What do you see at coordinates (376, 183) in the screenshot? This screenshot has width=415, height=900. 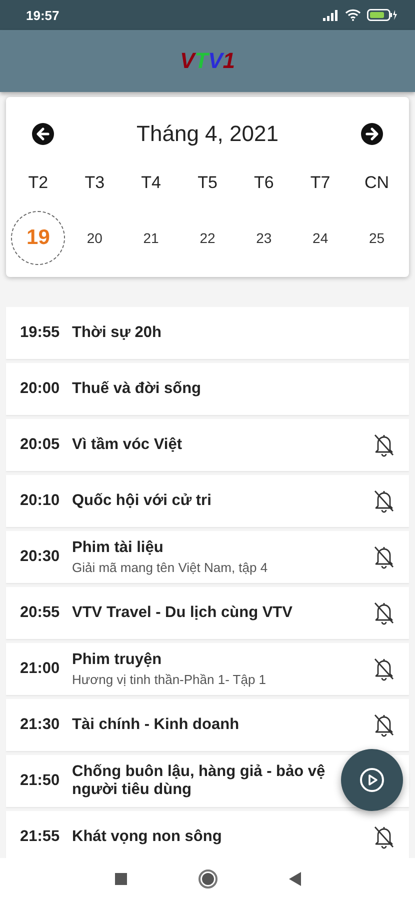 I see `weekday-label: CN` at bounding box center [376, 183].